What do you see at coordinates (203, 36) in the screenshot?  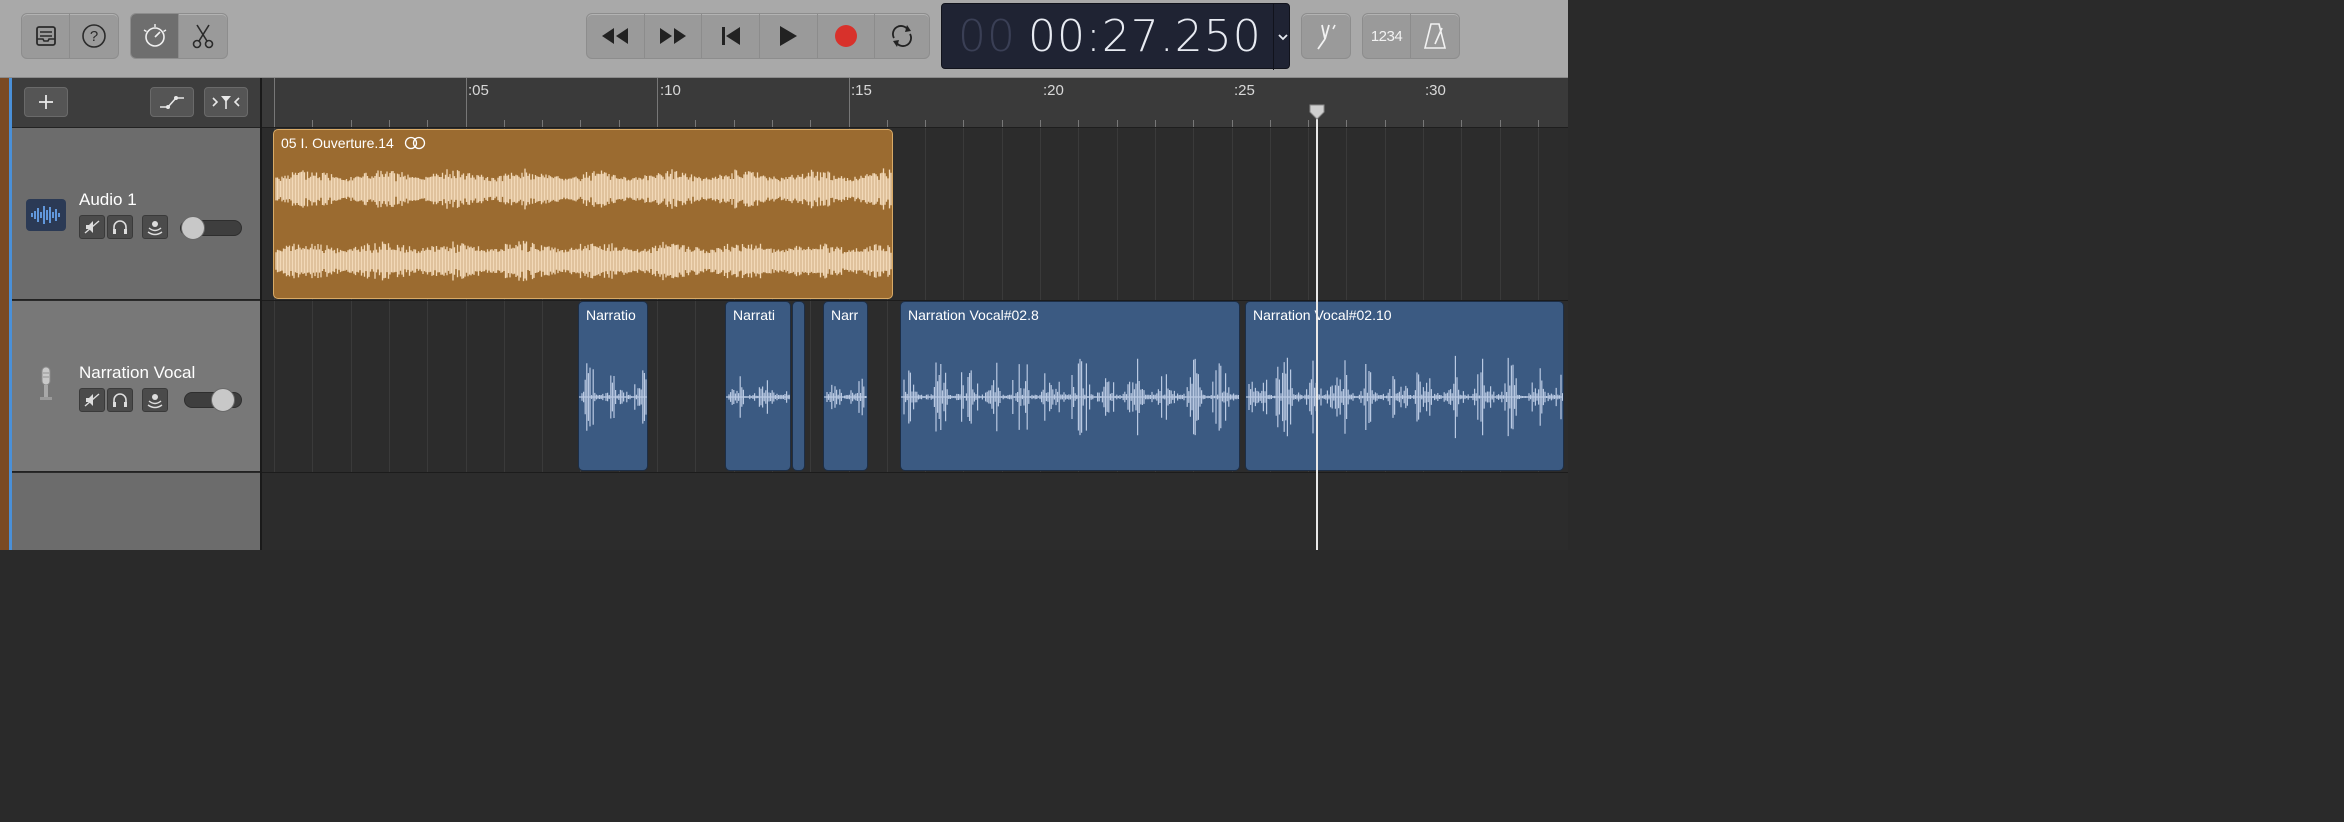 I see `editors-button` at bounding box center [203, 36].